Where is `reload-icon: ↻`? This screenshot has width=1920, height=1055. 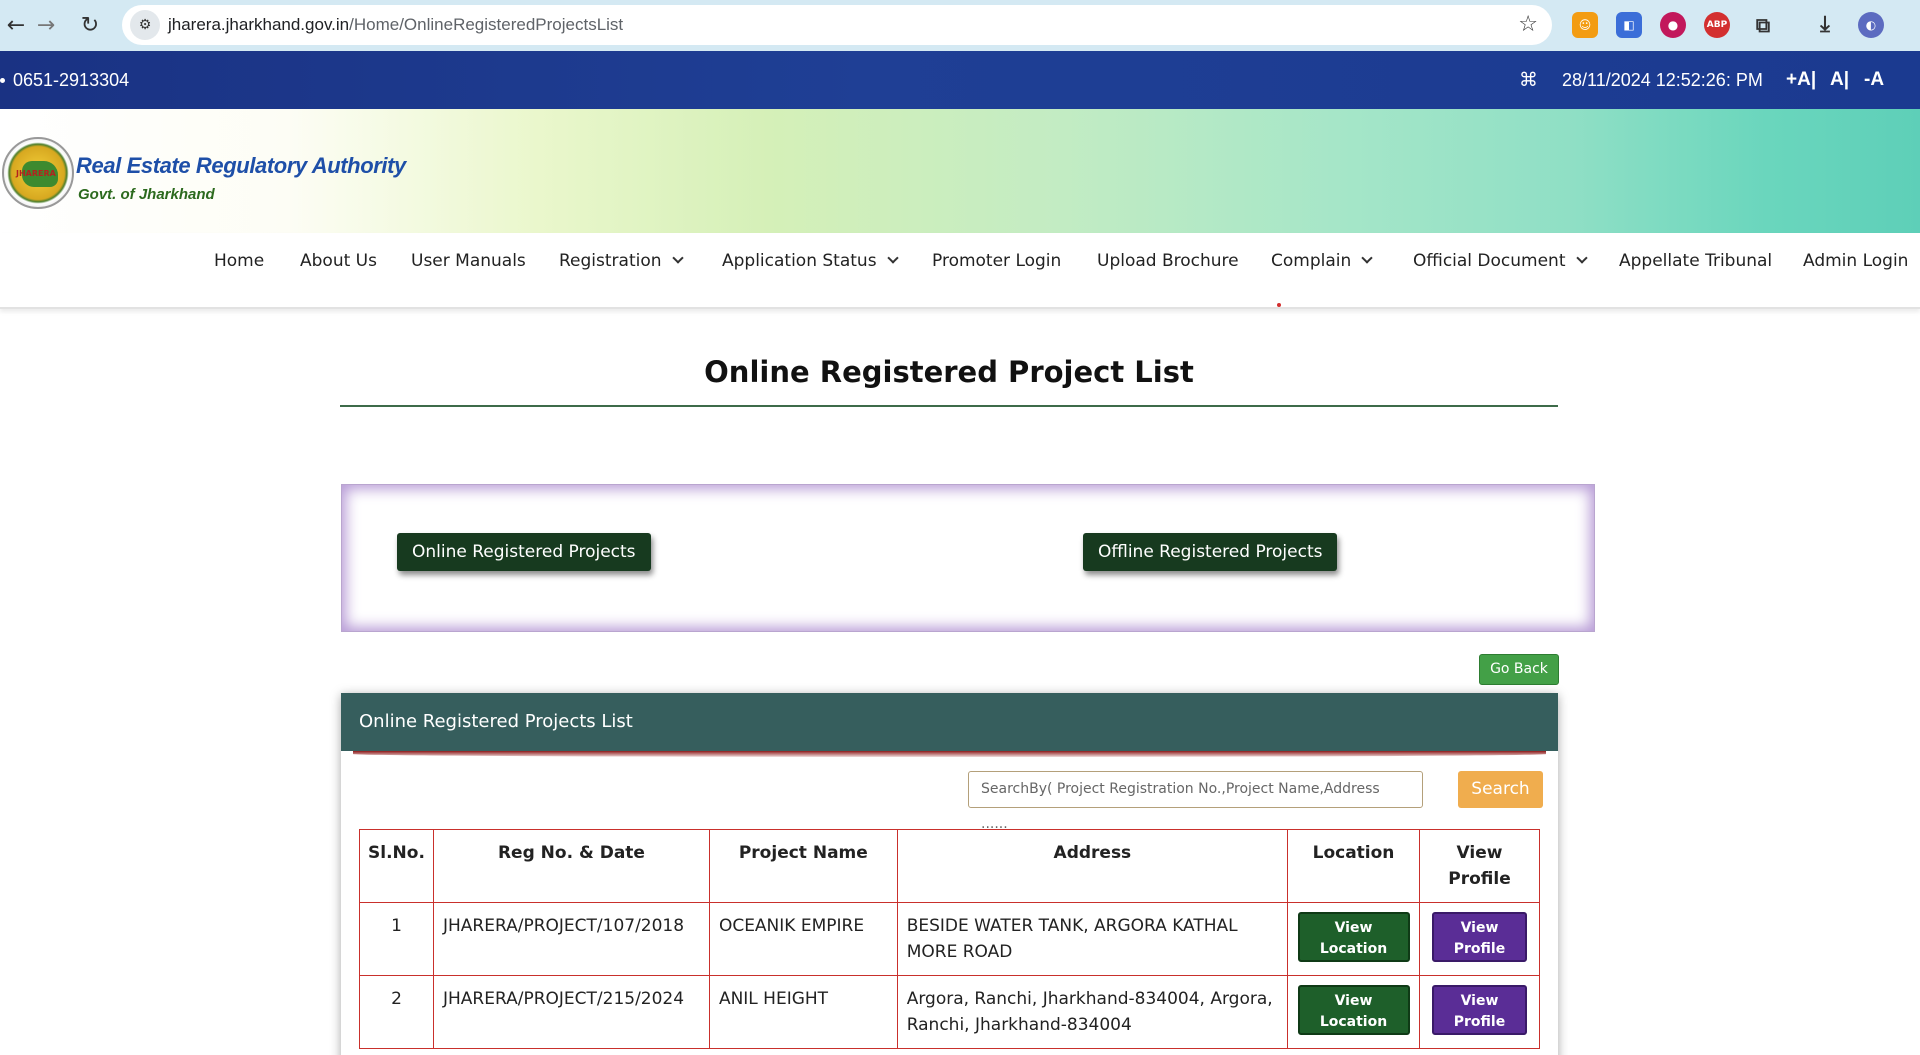
reload-icon: ↻ is located at coordinates (90, 26).